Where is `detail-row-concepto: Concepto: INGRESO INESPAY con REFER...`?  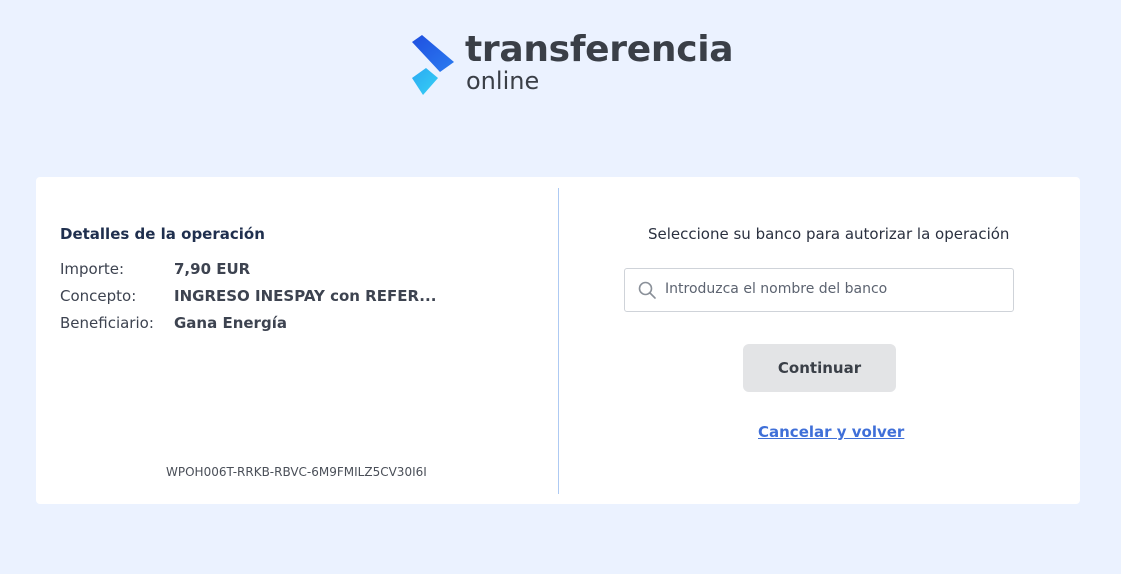 detail-row-concepto: Concepto: INGRESO INESPAY con REFER... is located at coordinates (248, 296).